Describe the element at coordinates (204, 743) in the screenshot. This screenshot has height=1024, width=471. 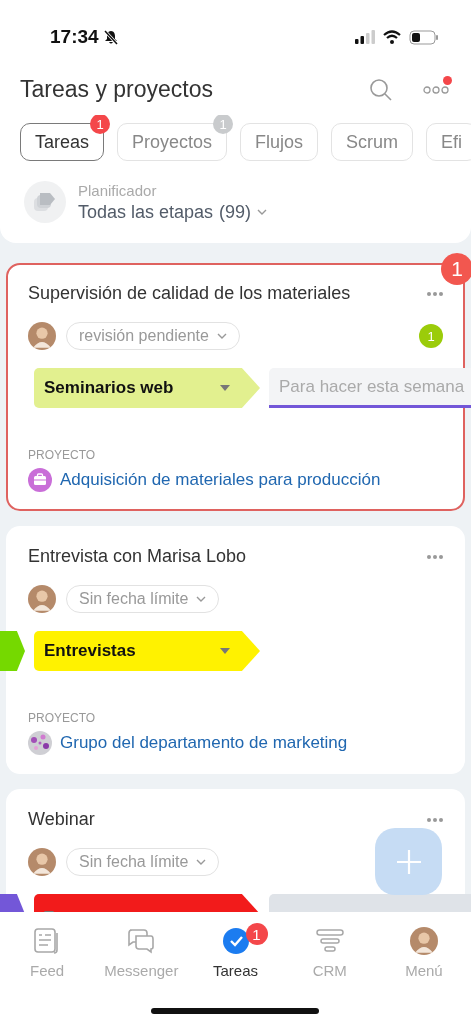
I see `project-link: Grupo del departamento de marketing` at that location.